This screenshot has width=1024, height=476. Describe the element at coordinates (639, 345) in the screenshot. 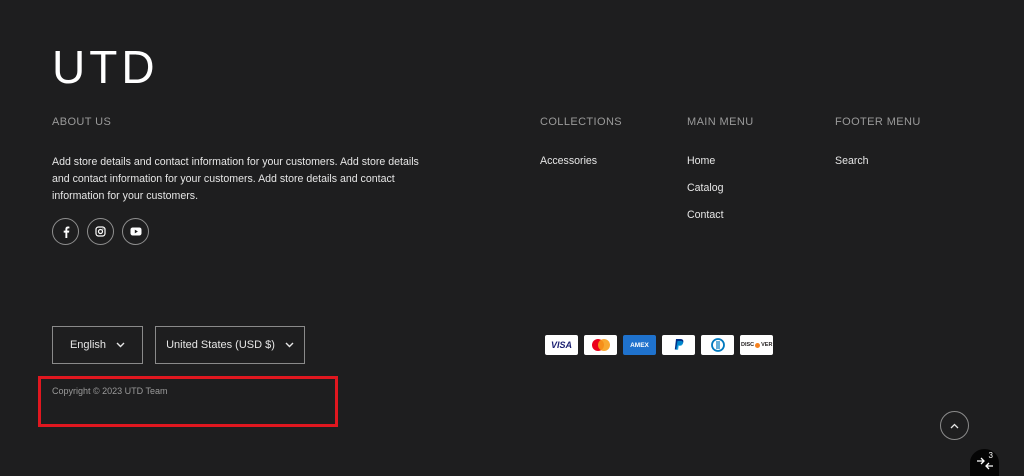

I see `amex-icon: AMEX` at that location.